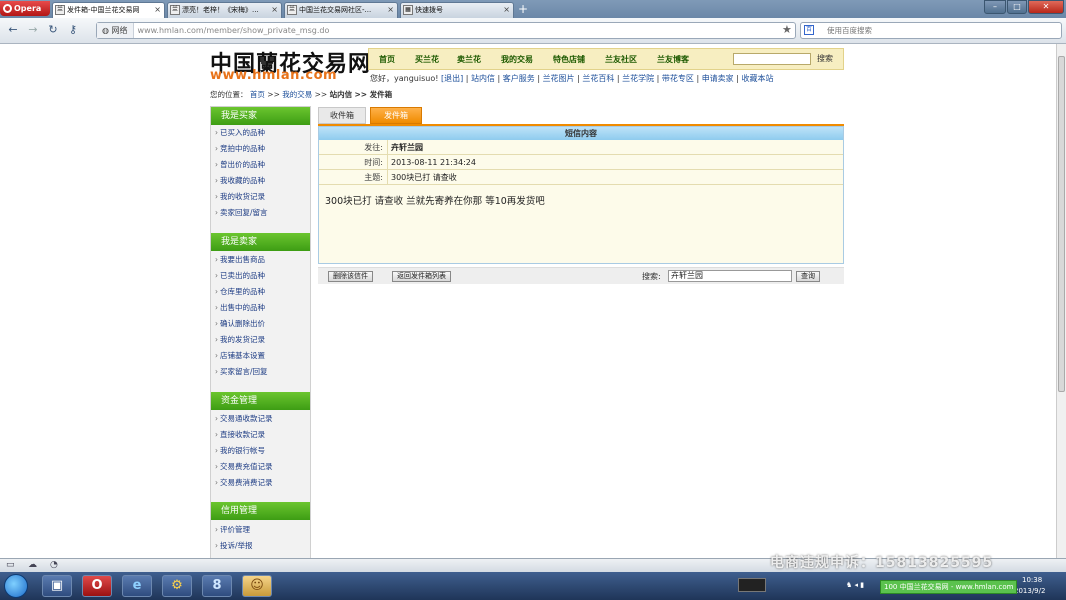 The image size is (1066, 600). Describe the element at coordinates (240, 434) in the screenshot. I see `sidebar-item-direct-payments: 直接收款记录` at that location.